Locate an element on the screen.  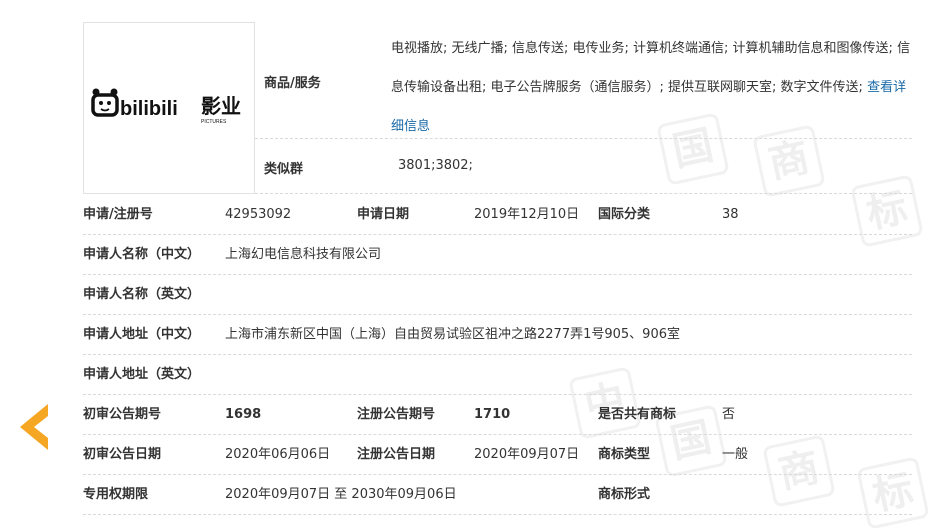
apply-date-value: 2019年12月10日 is located at coordinates (527, 214).